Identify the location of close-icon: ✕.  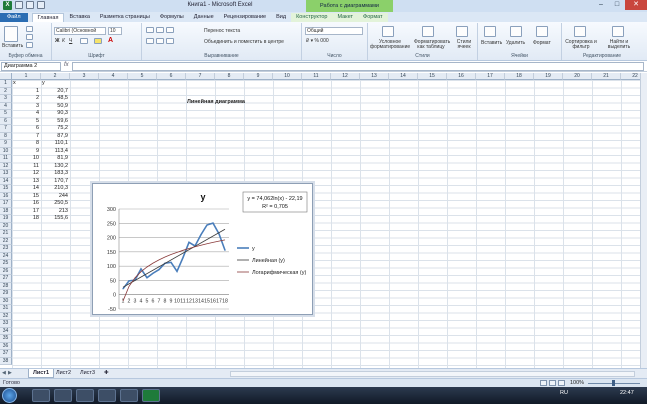
(636, 5).